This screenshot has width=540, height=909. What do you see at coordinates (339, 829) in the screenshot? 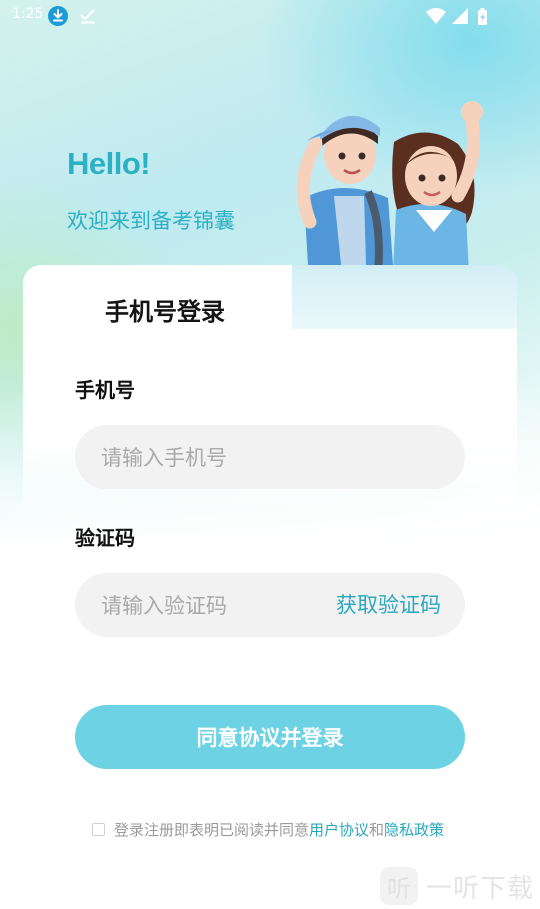
I see `user-agreement-link: 用户协议` at bounding box center [339, 829].